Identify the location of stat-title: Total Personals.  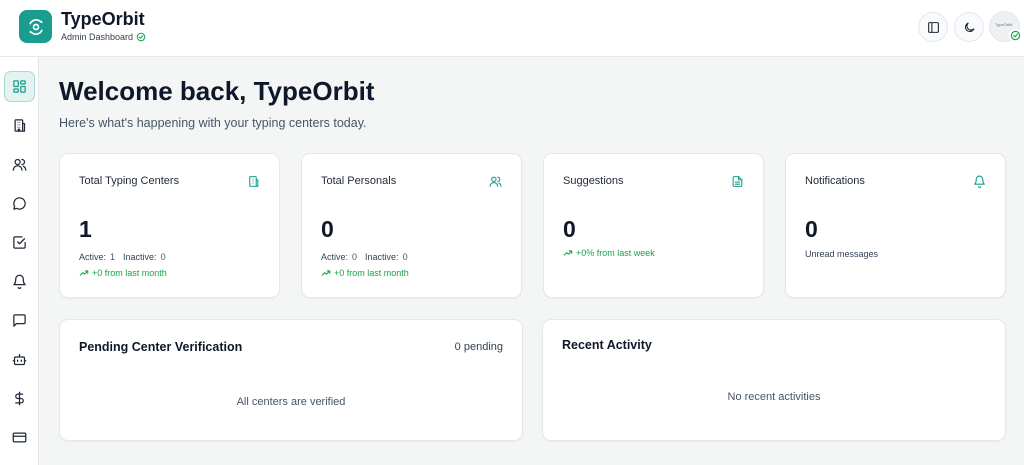
(359, 181).